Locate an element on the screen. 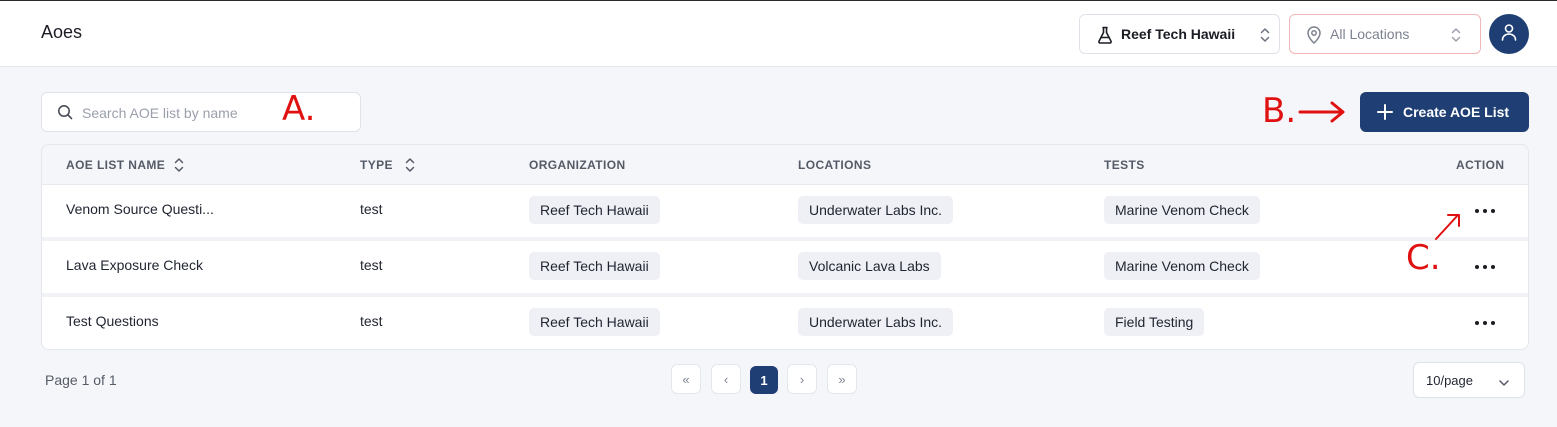  column-header-type: TYPE is located at coordinates (376, 165).